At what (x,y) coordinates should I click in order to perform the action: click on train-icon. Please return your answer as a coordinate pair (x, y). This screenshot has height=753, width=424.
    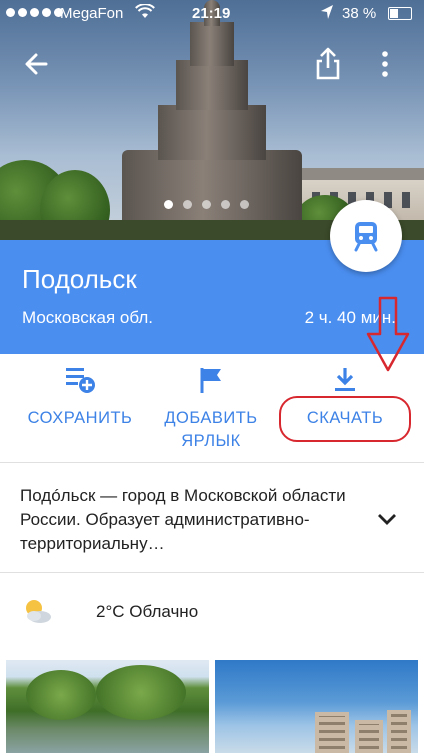
    Looking at the image, I should click on (366, 237).